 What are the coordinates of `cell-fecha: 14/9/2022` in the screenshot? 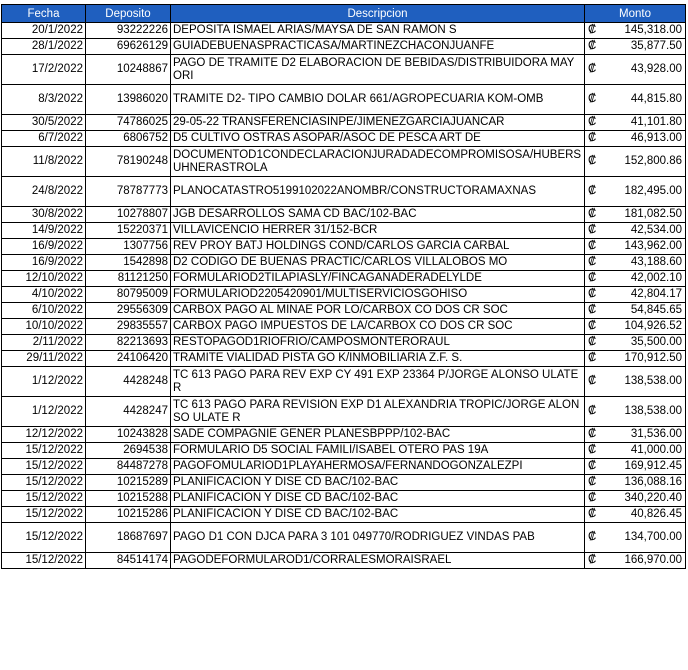 It's located at (43, 230).